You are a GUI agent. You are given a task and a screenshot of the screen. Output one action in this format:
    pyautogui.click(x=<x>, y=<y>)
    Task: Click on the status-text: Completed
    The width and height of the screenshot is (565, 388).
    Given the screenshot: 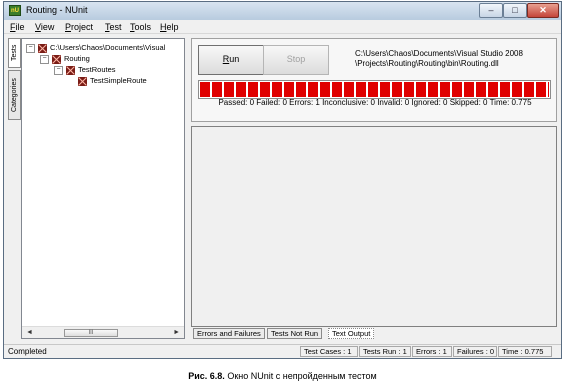 What is the action you would take?
    pyautogui.click(x=27, y=351)
    